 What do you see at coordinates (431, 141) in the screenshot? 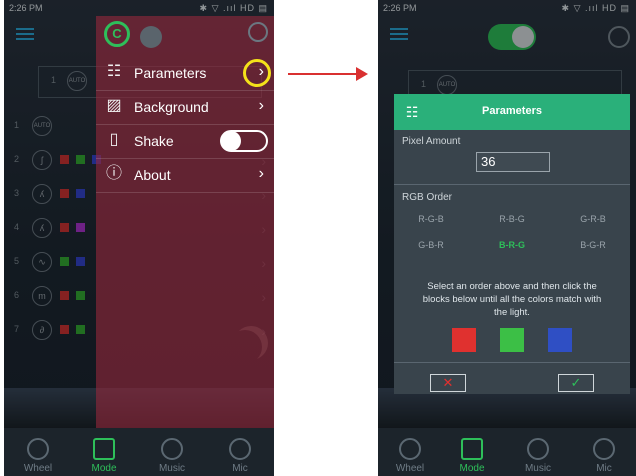
I see `pixel-amount-label: Pixel Amount` at bounding box center [431, 141].